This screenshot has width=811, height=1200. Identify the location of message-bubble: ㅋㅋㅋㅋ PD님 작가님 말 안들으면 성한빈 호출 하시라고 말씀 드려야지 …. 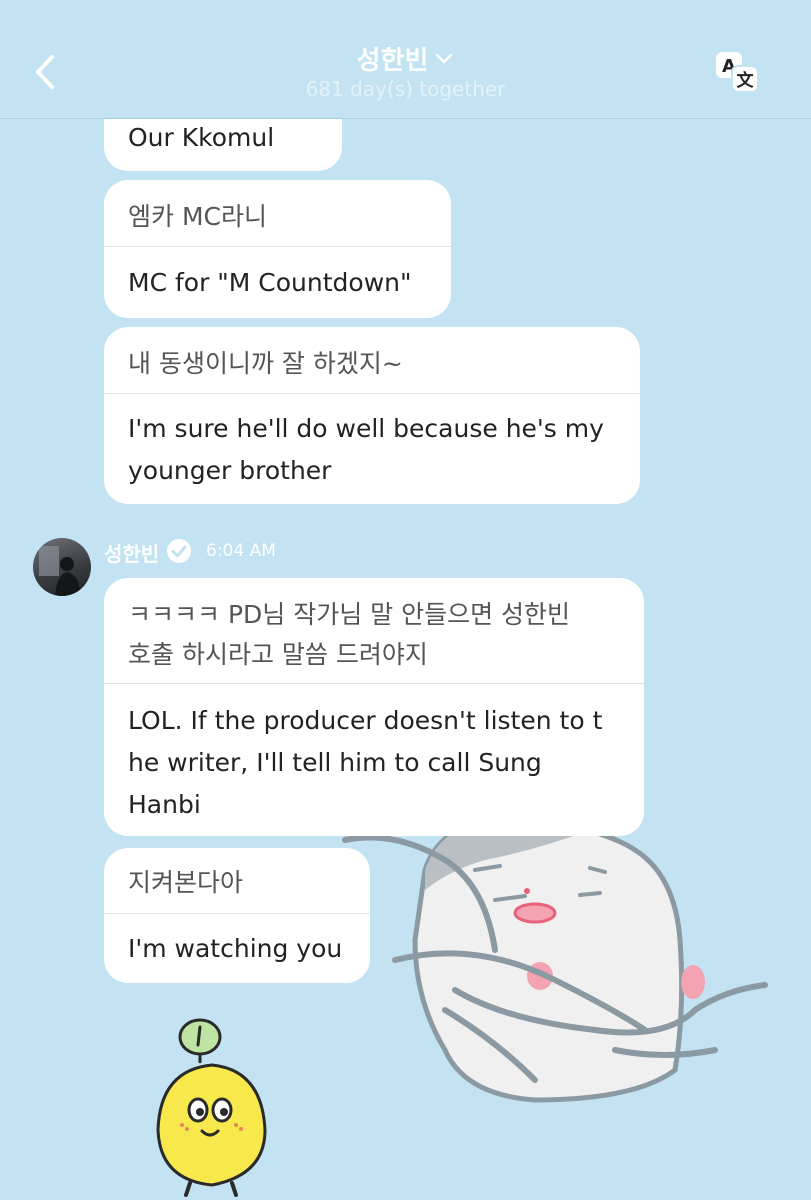
(374, 707).